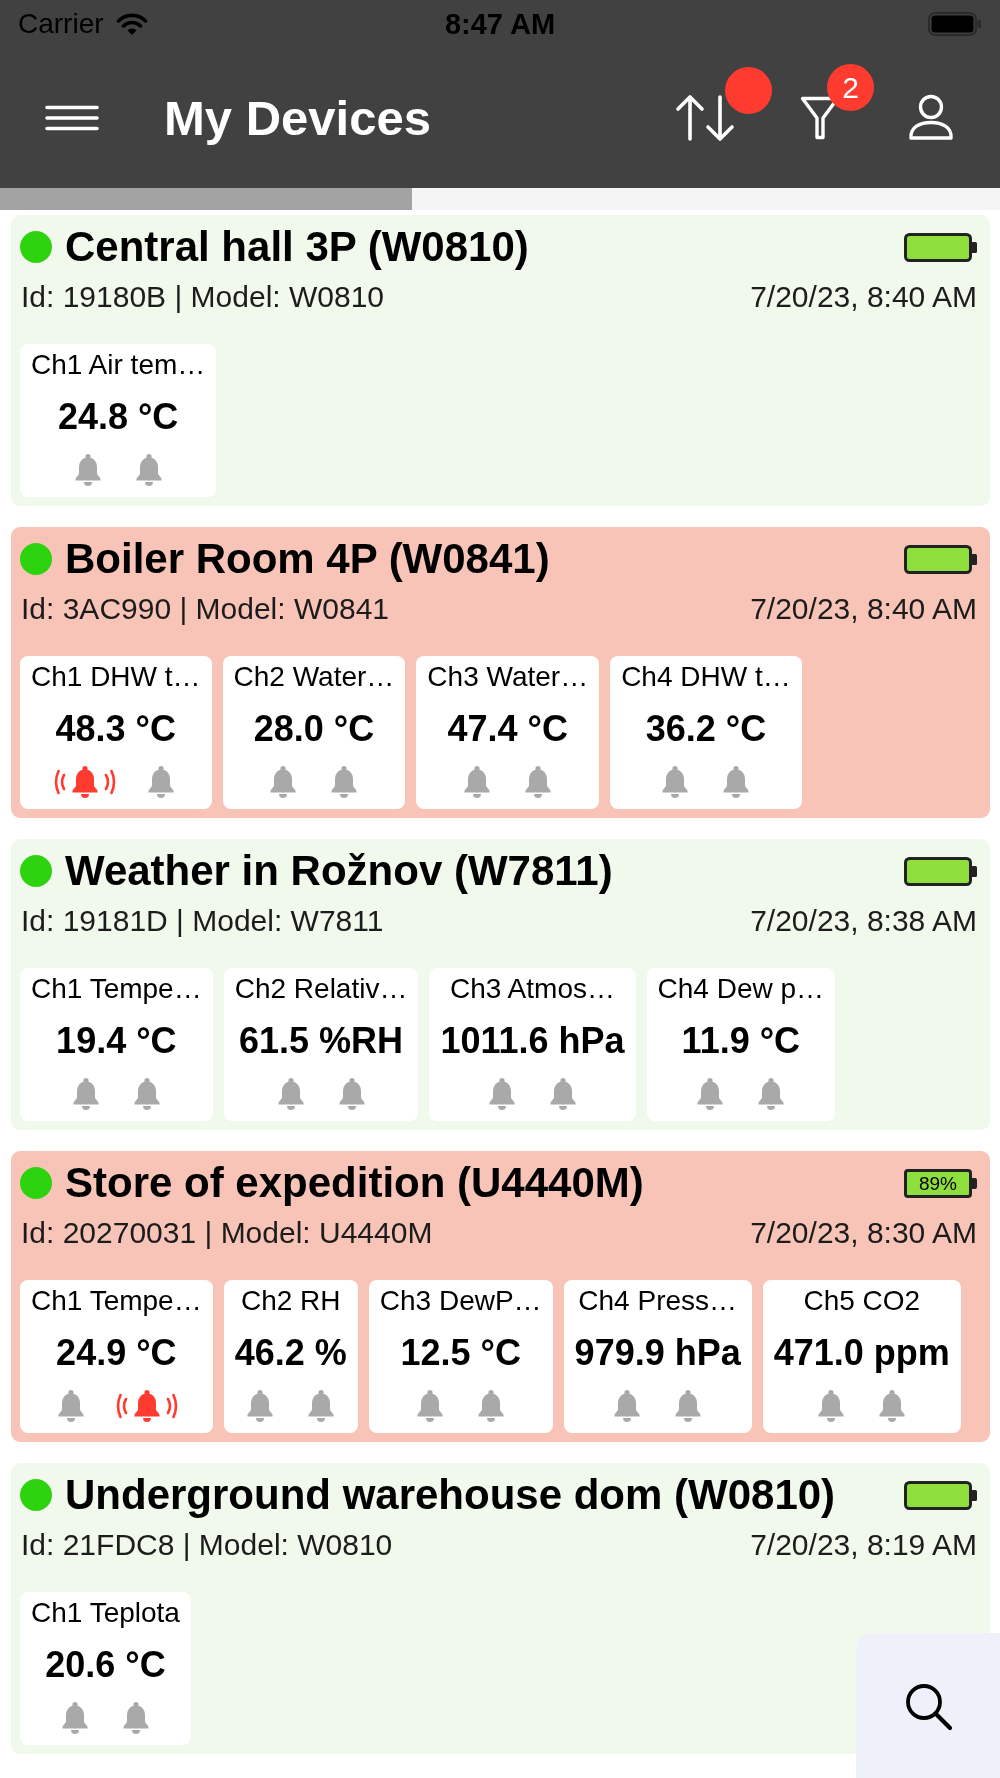 Image resolution: width=1000 pixels, height=1778 pixels. I want to click on update-time: 7/20/23, 8:38 AM, so click(863, 921).